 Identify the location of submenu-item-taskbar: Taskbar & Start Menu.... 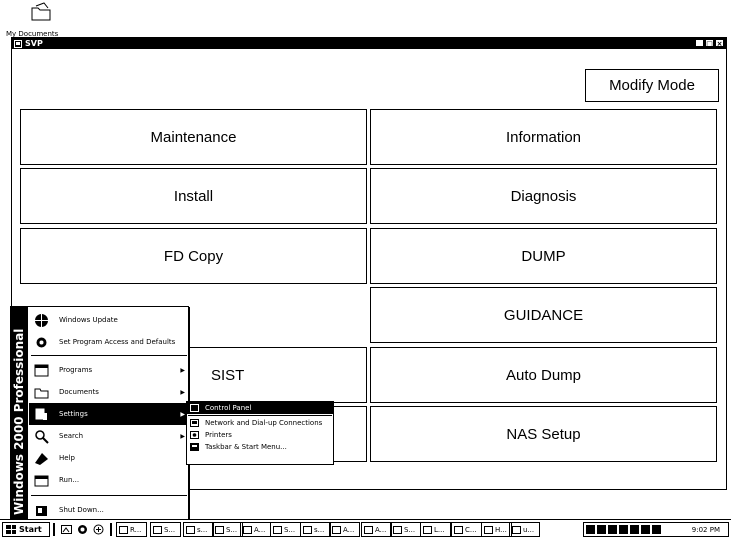
(260, 447).